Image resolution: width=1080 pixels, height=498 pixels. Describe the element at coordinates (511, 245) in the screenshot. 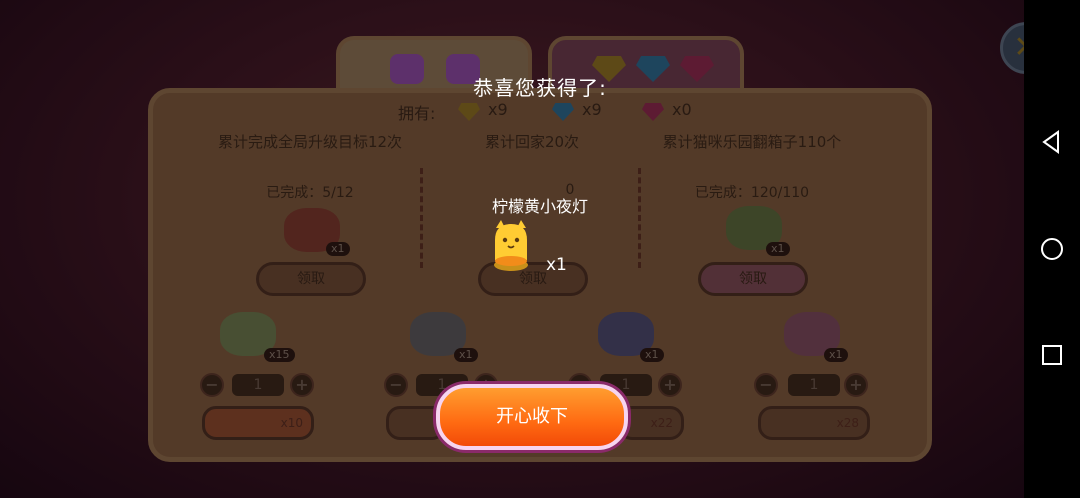

I see `night-lamp-icon` at that location.